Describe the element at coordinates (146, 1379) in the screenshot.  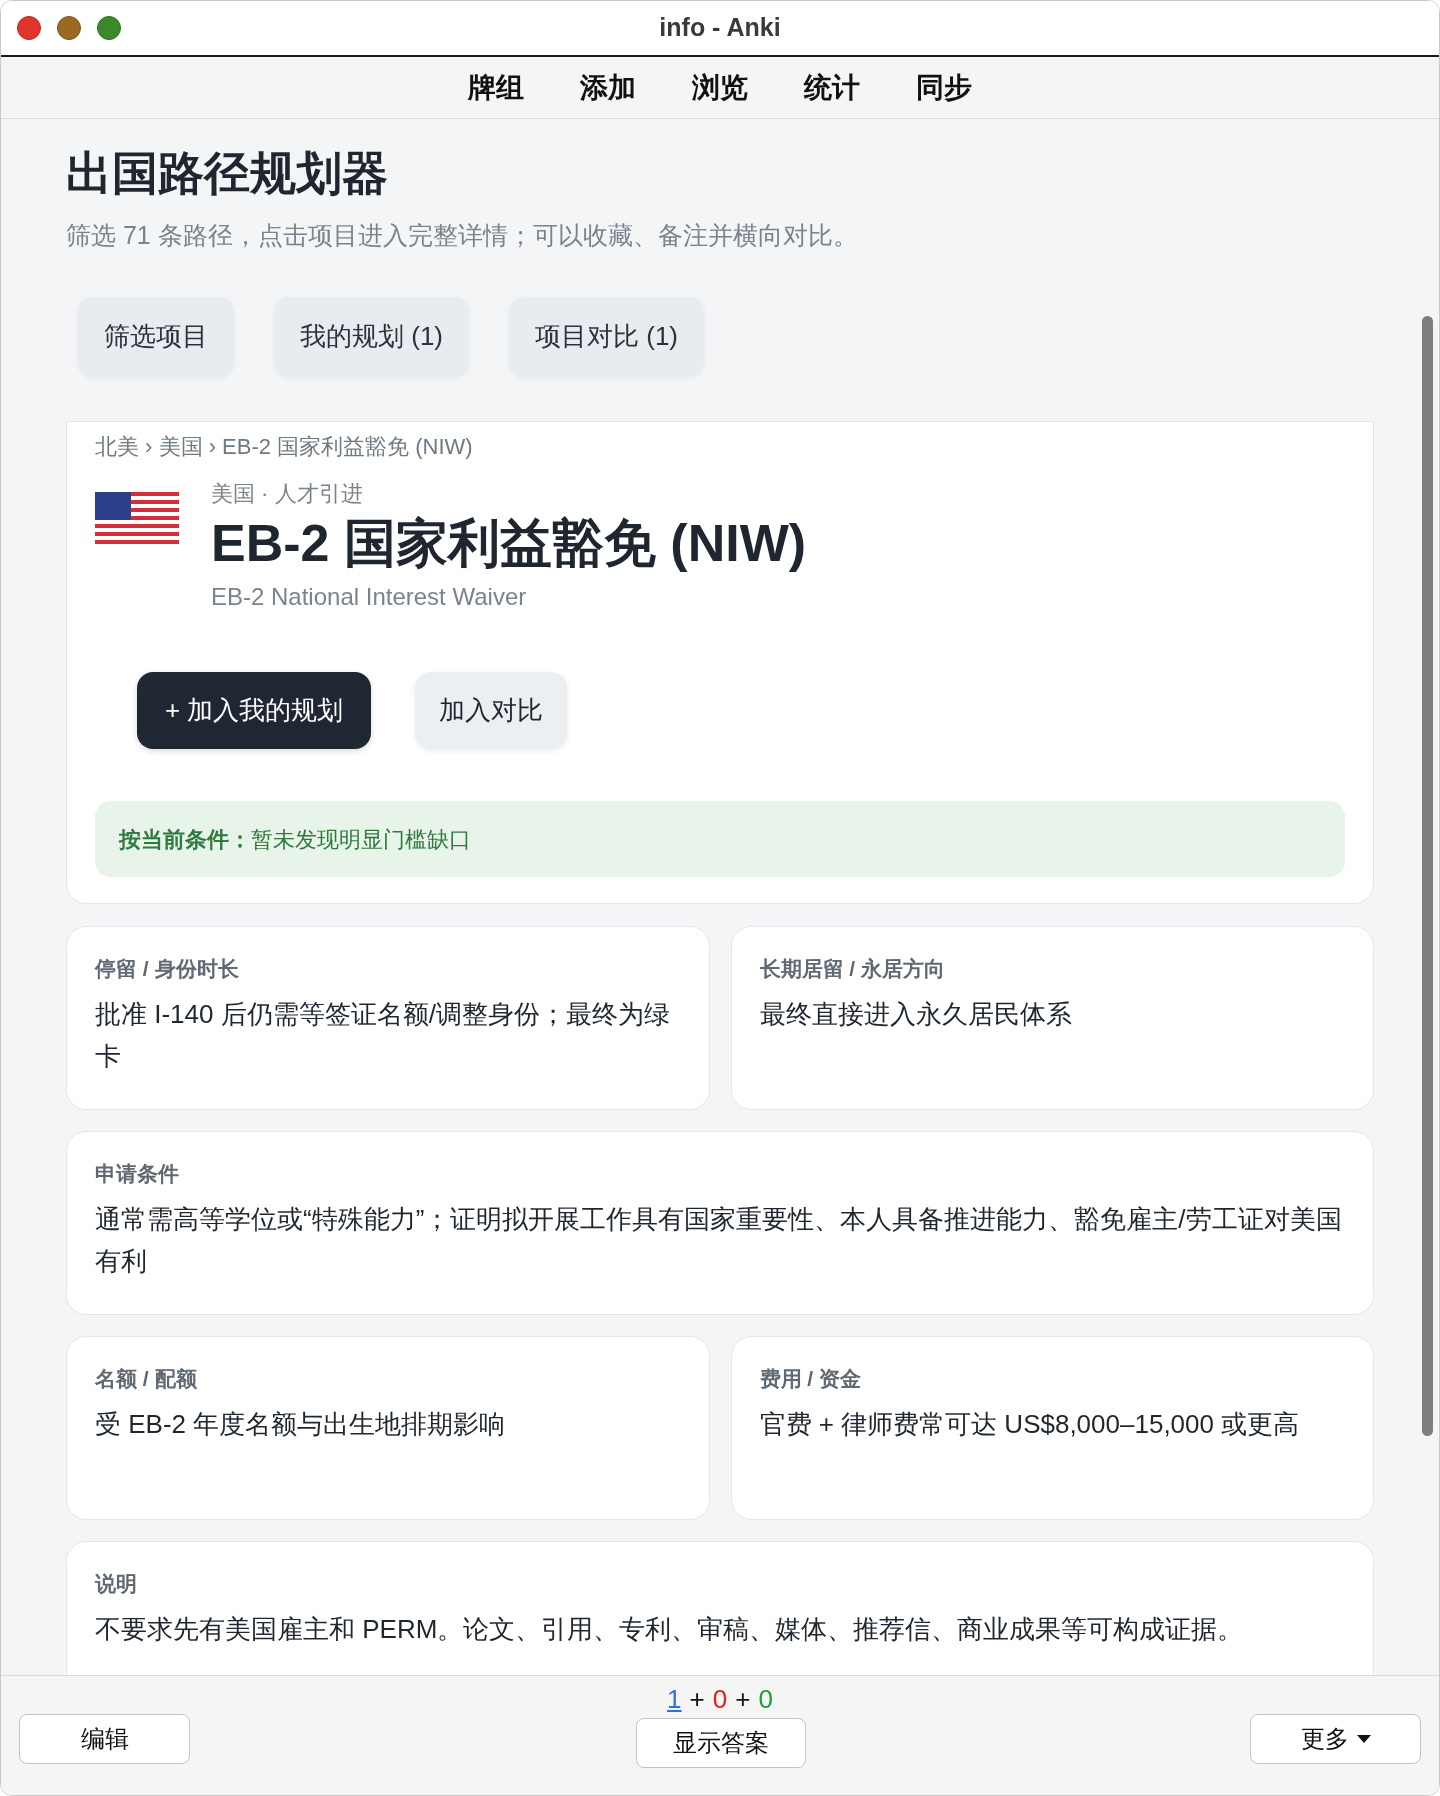
I see `section-label: 名额 / 配额` at that location.